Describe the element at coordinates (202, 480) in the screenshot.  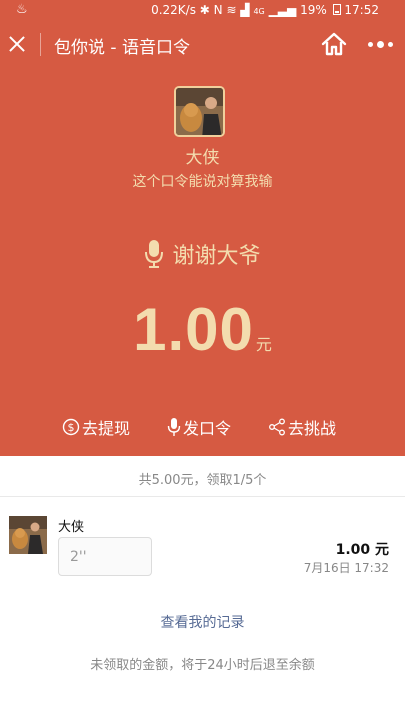
I see `claim-summary: 共5.00元，领取1/5个` at that location.